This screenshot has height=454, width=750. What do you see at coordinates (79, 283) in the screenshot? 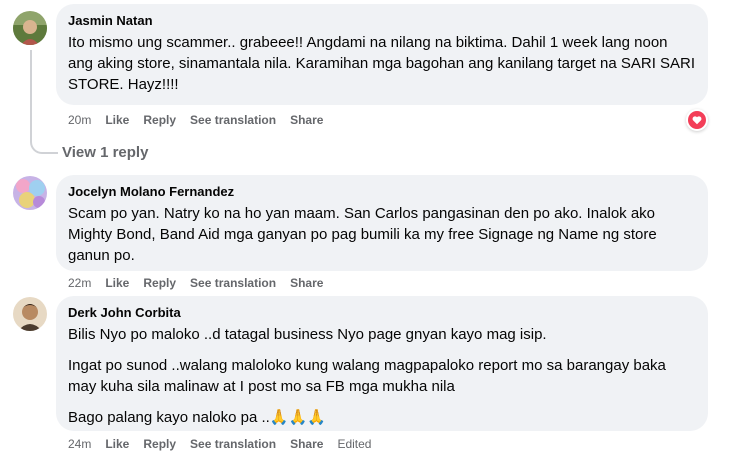
I see `comment-timestamp: 22m` at bounding box center [79, 283].